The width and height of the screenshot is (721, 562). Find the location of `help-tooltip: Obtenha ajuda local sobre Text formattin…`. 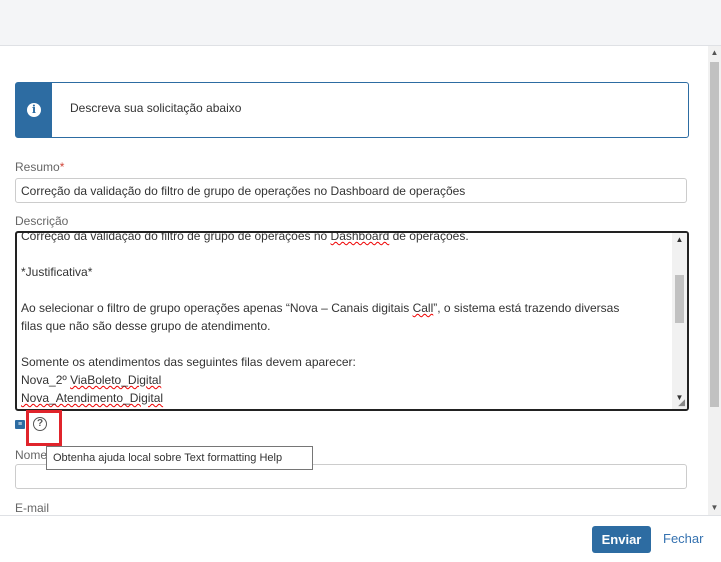

help-tooltip: Obtenha ajuda local sobre Text formattin… is located at coordinates (179, 458).